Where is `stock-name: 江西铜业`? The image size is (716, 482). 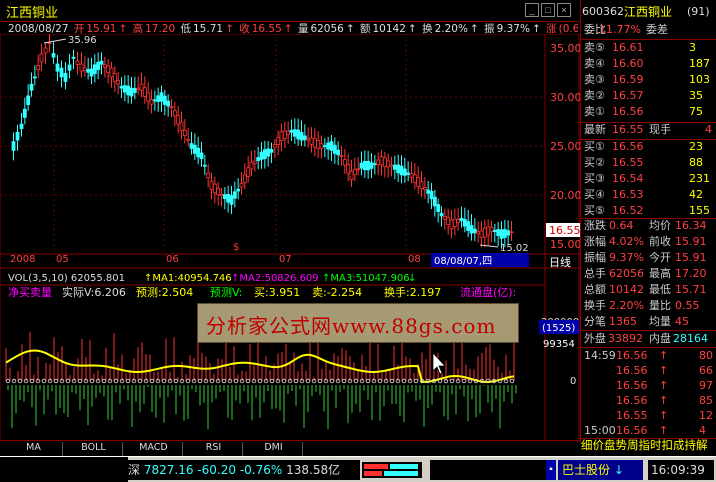 stock-name: 江西铜业 is located at coordinates (648, 12).